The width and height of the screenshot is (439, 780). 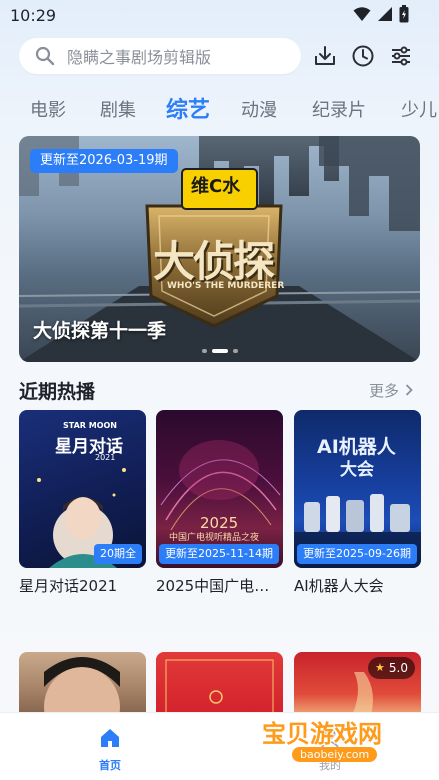 I want to click on banner-update-badge: 更新至2026-03-19期, so click(x=104, y=161).